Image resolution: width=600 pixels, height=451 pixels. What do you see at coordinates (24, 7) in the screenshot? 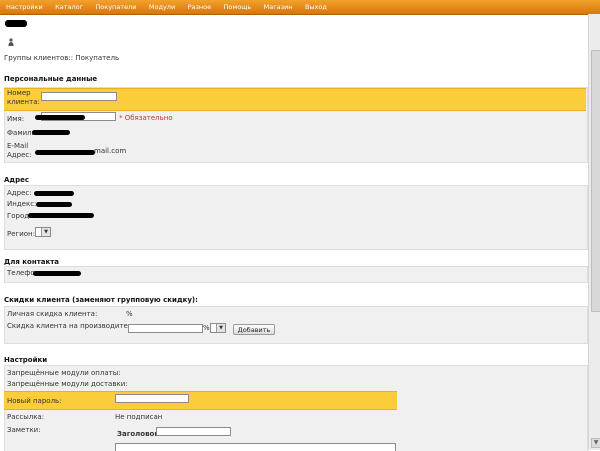
I see `nav-item-settings: Настройки` at bounding box center [24, 7].